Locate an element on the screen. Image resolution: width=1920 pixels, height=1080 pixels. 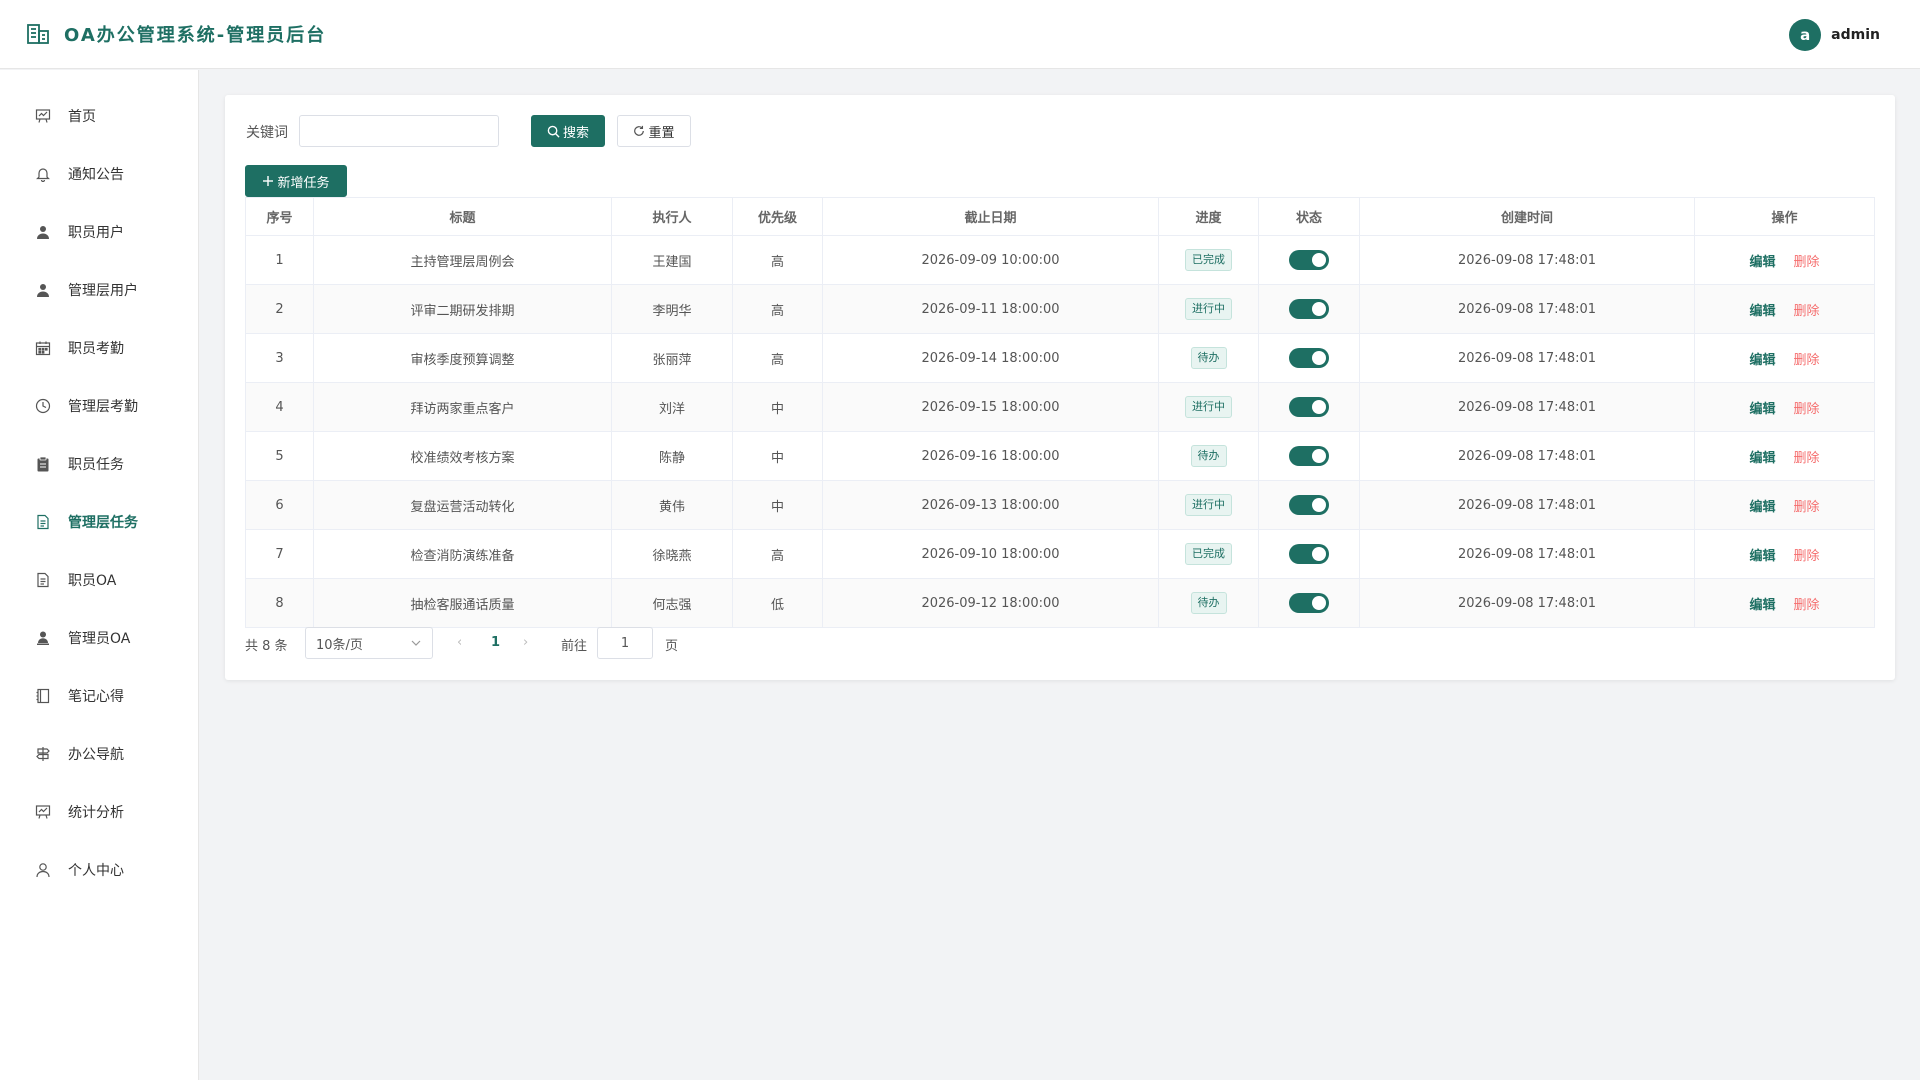
row-number: 4 is located at coordinates (279, 407).